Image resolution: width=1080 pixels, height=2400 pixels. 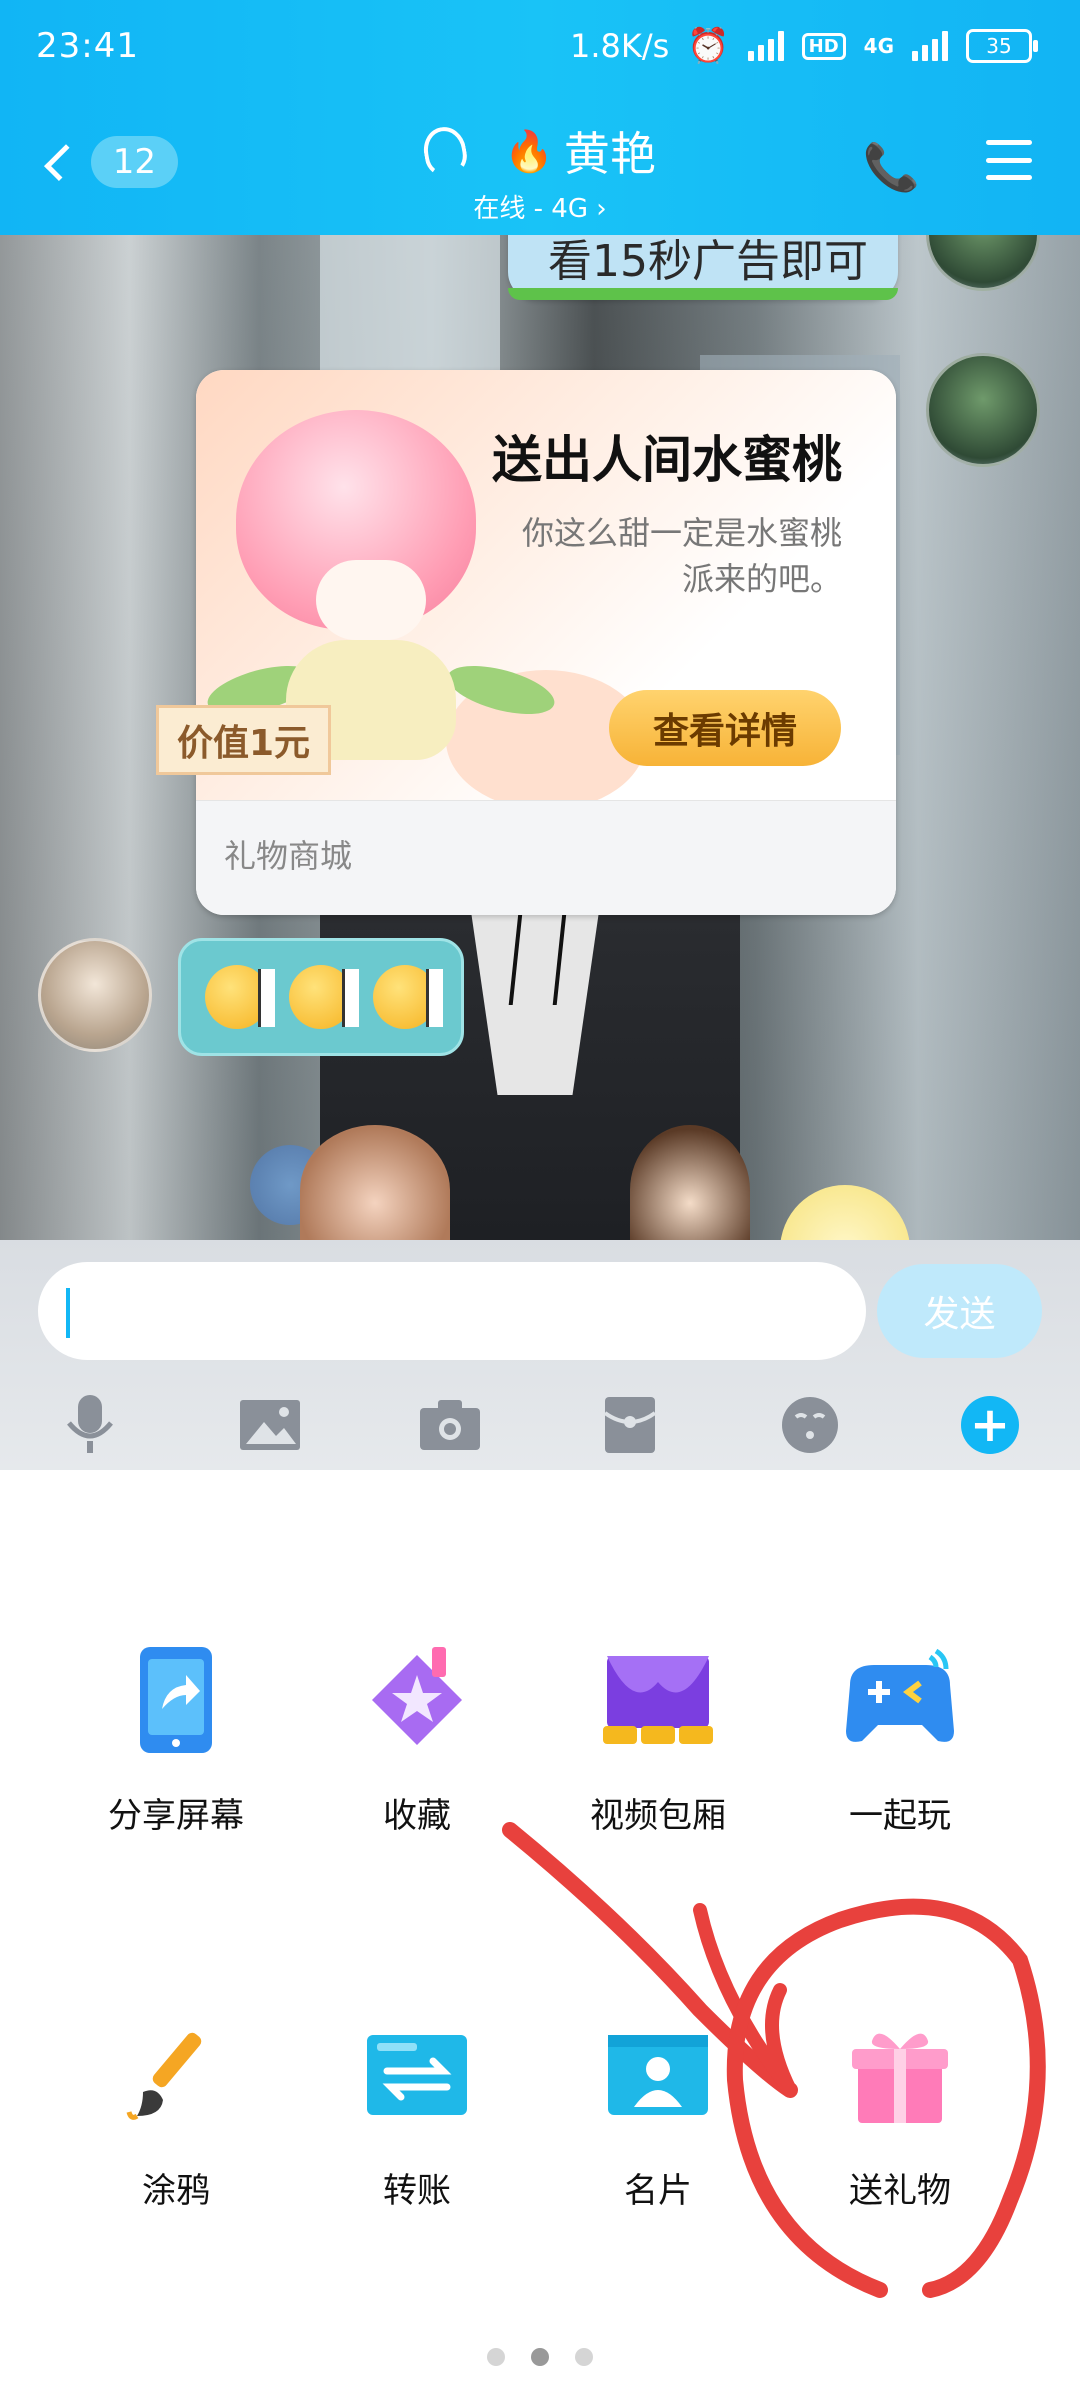 What do you see at coordinates (244, 740) in the screenshot?
I see `price-tag: 价值1元` at bounding box center [244, 740].